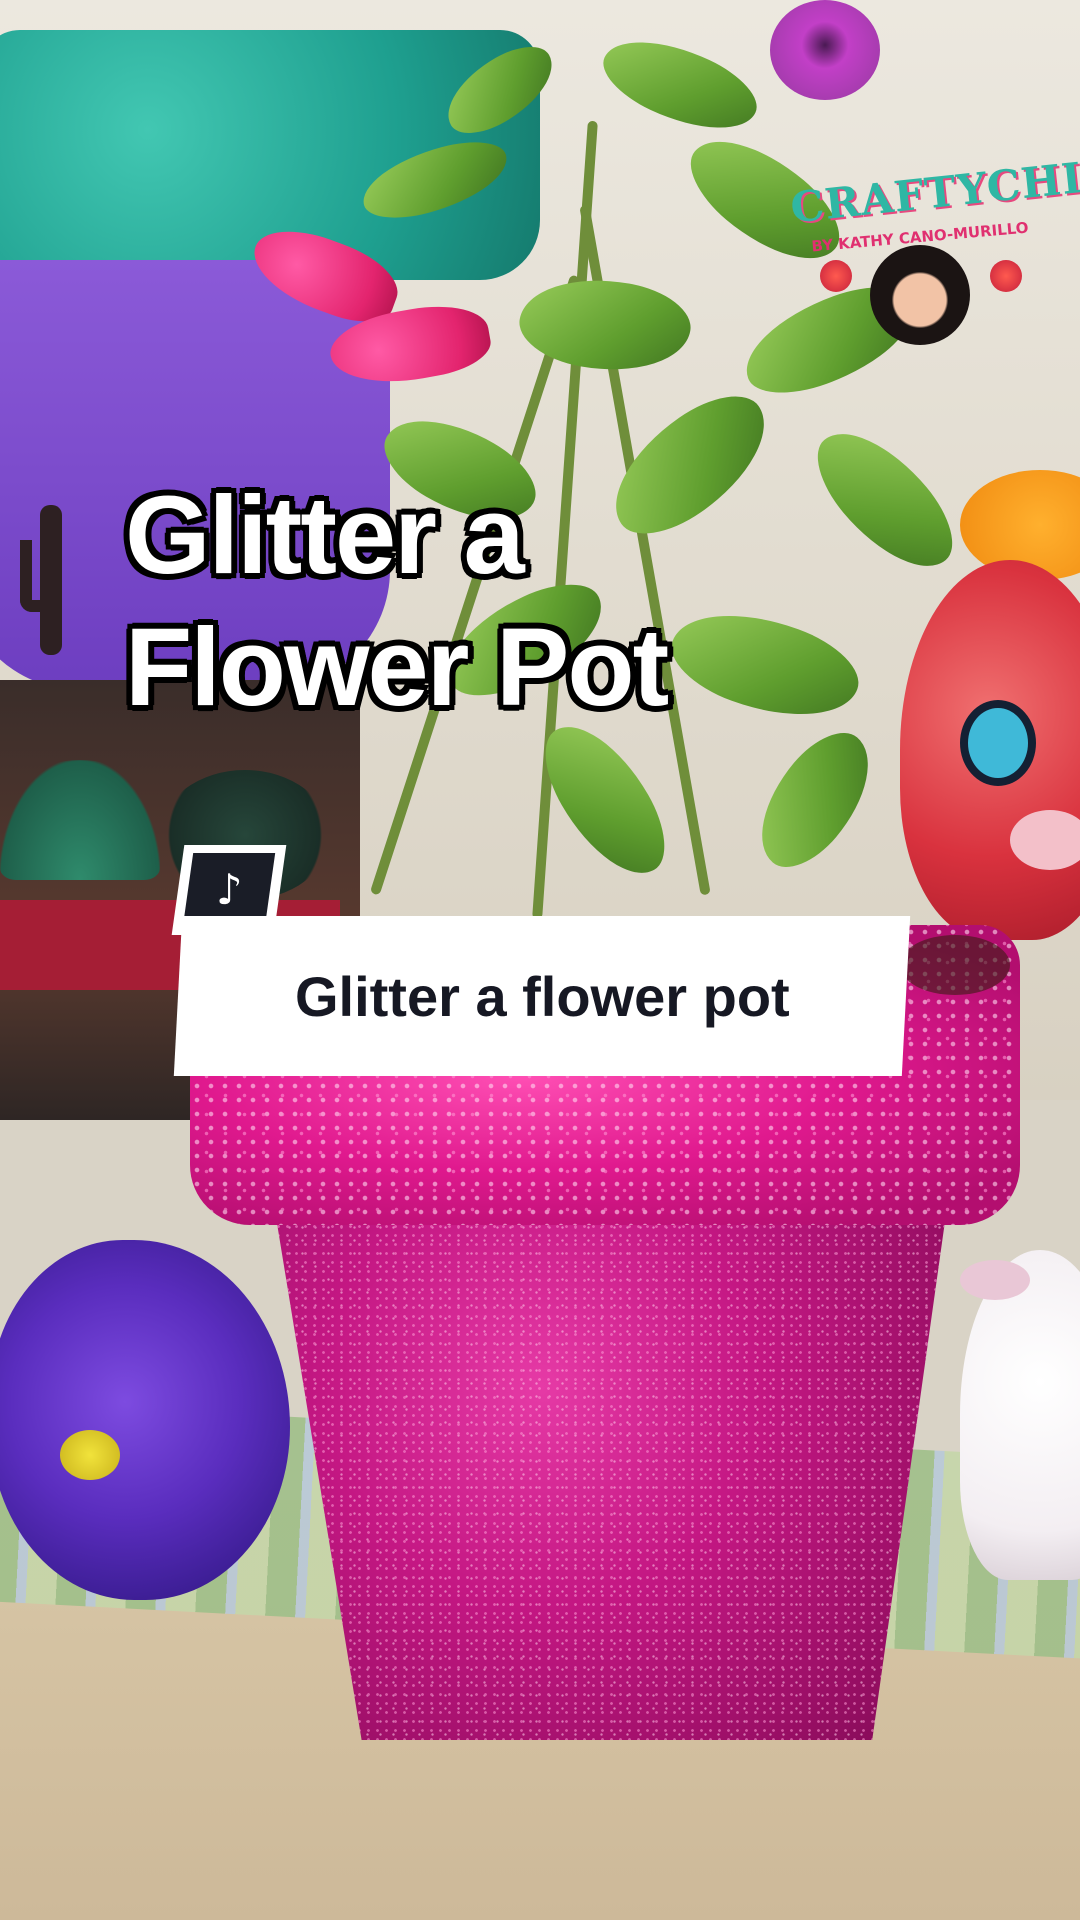 This screenshot has width=1080, height=1920. Describe the element at coordinates (955, 965) in the screenshot. I see `pot-opening` at that location.